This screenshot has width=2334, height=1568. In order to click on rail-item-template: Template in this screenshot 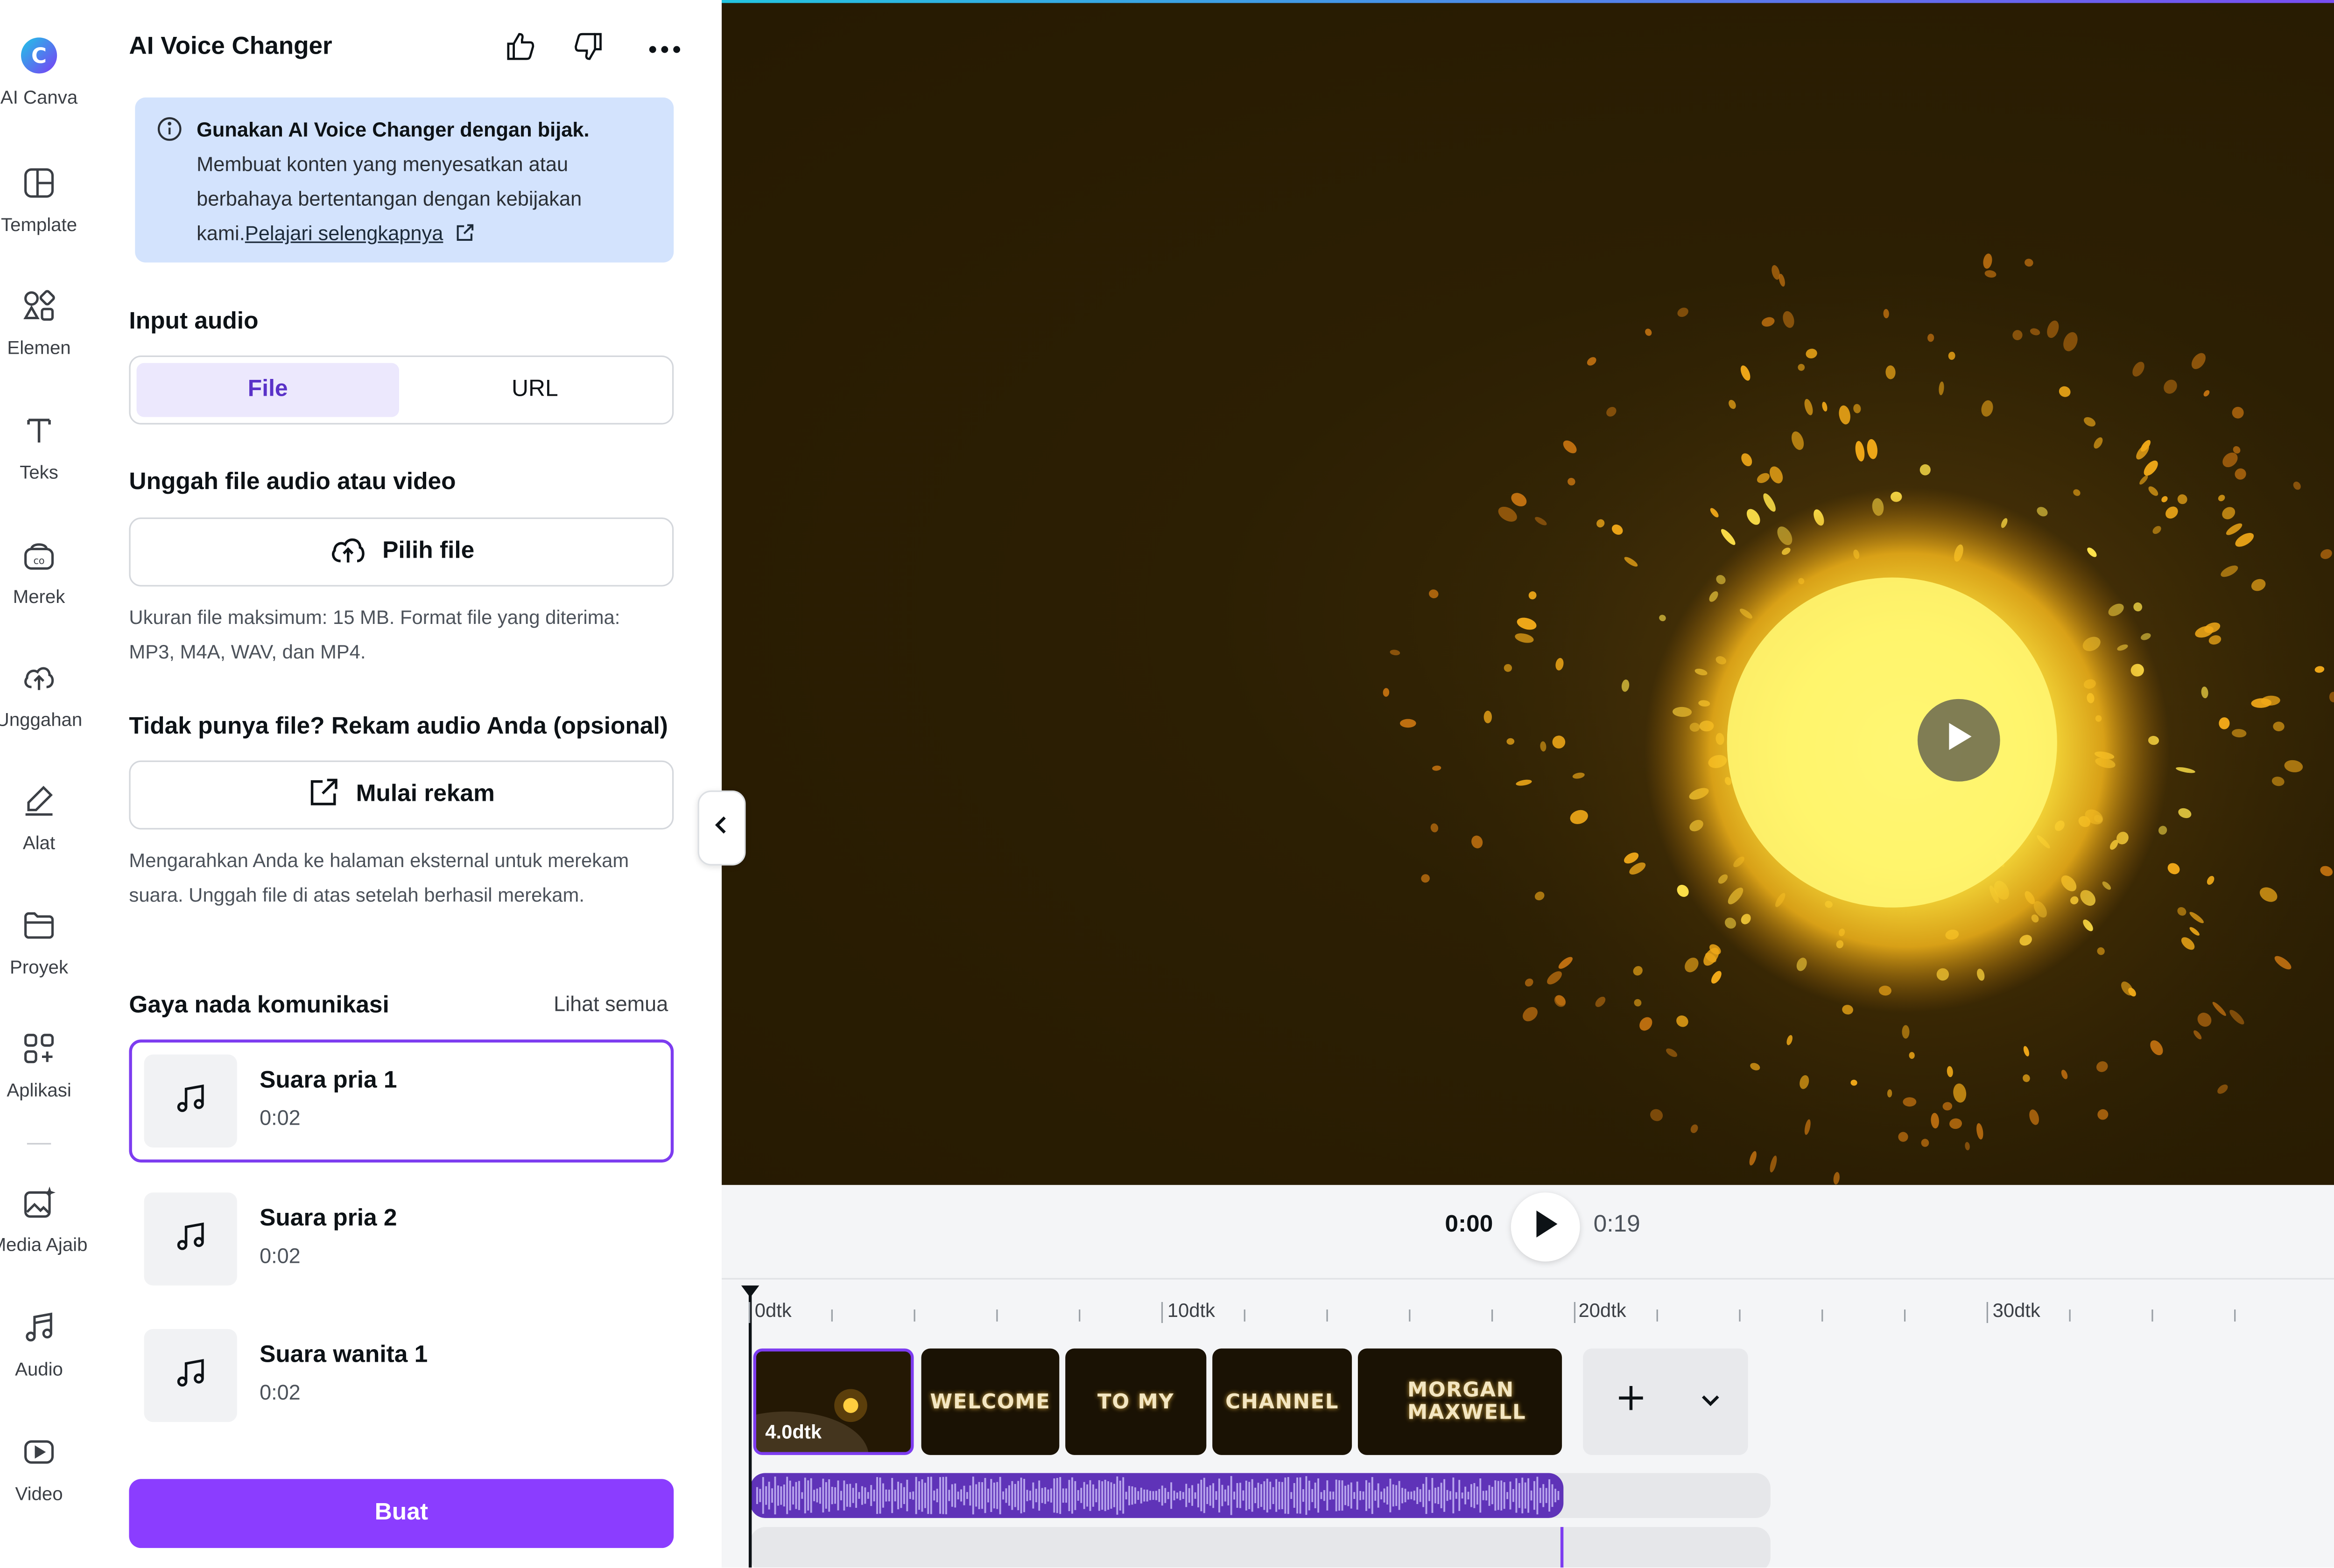, I will do `click(45, 215)`.